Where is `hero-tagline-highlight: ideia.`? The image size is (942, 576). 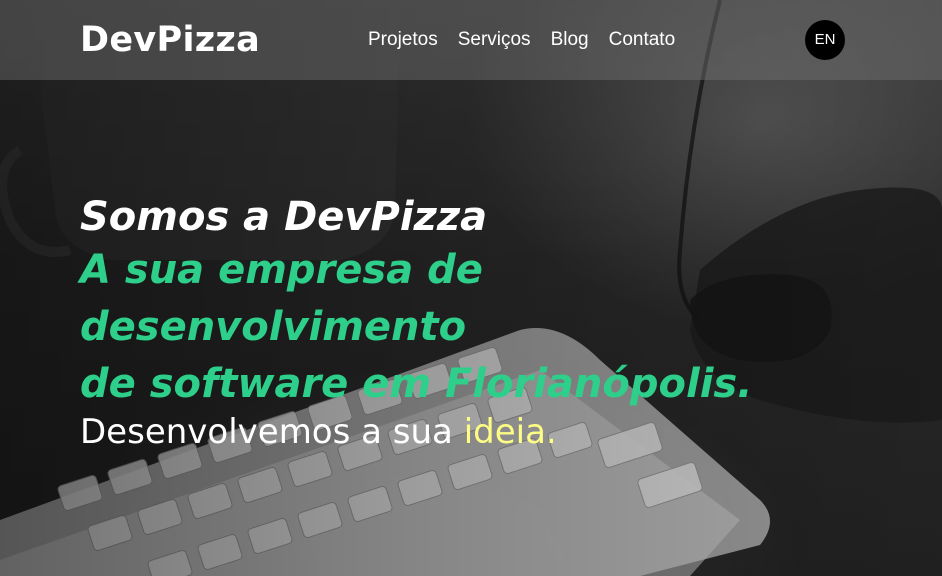
hero-tagline-highlight: ideia. is located at coordinates (510, 432).